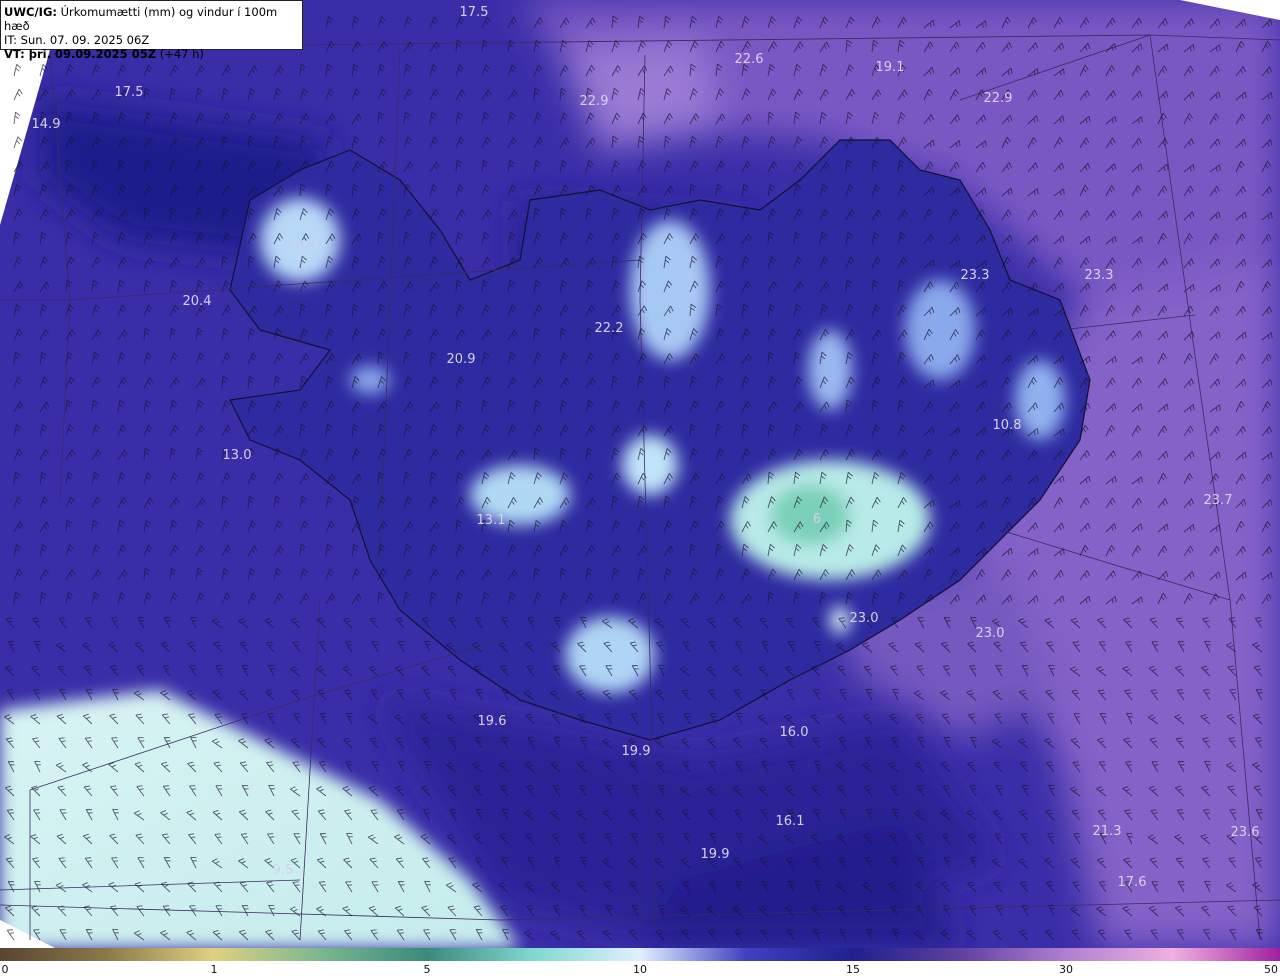  Describe the element at coordinates (749, 59) in the screenshot. I see `value-label: 22.6` at that location.